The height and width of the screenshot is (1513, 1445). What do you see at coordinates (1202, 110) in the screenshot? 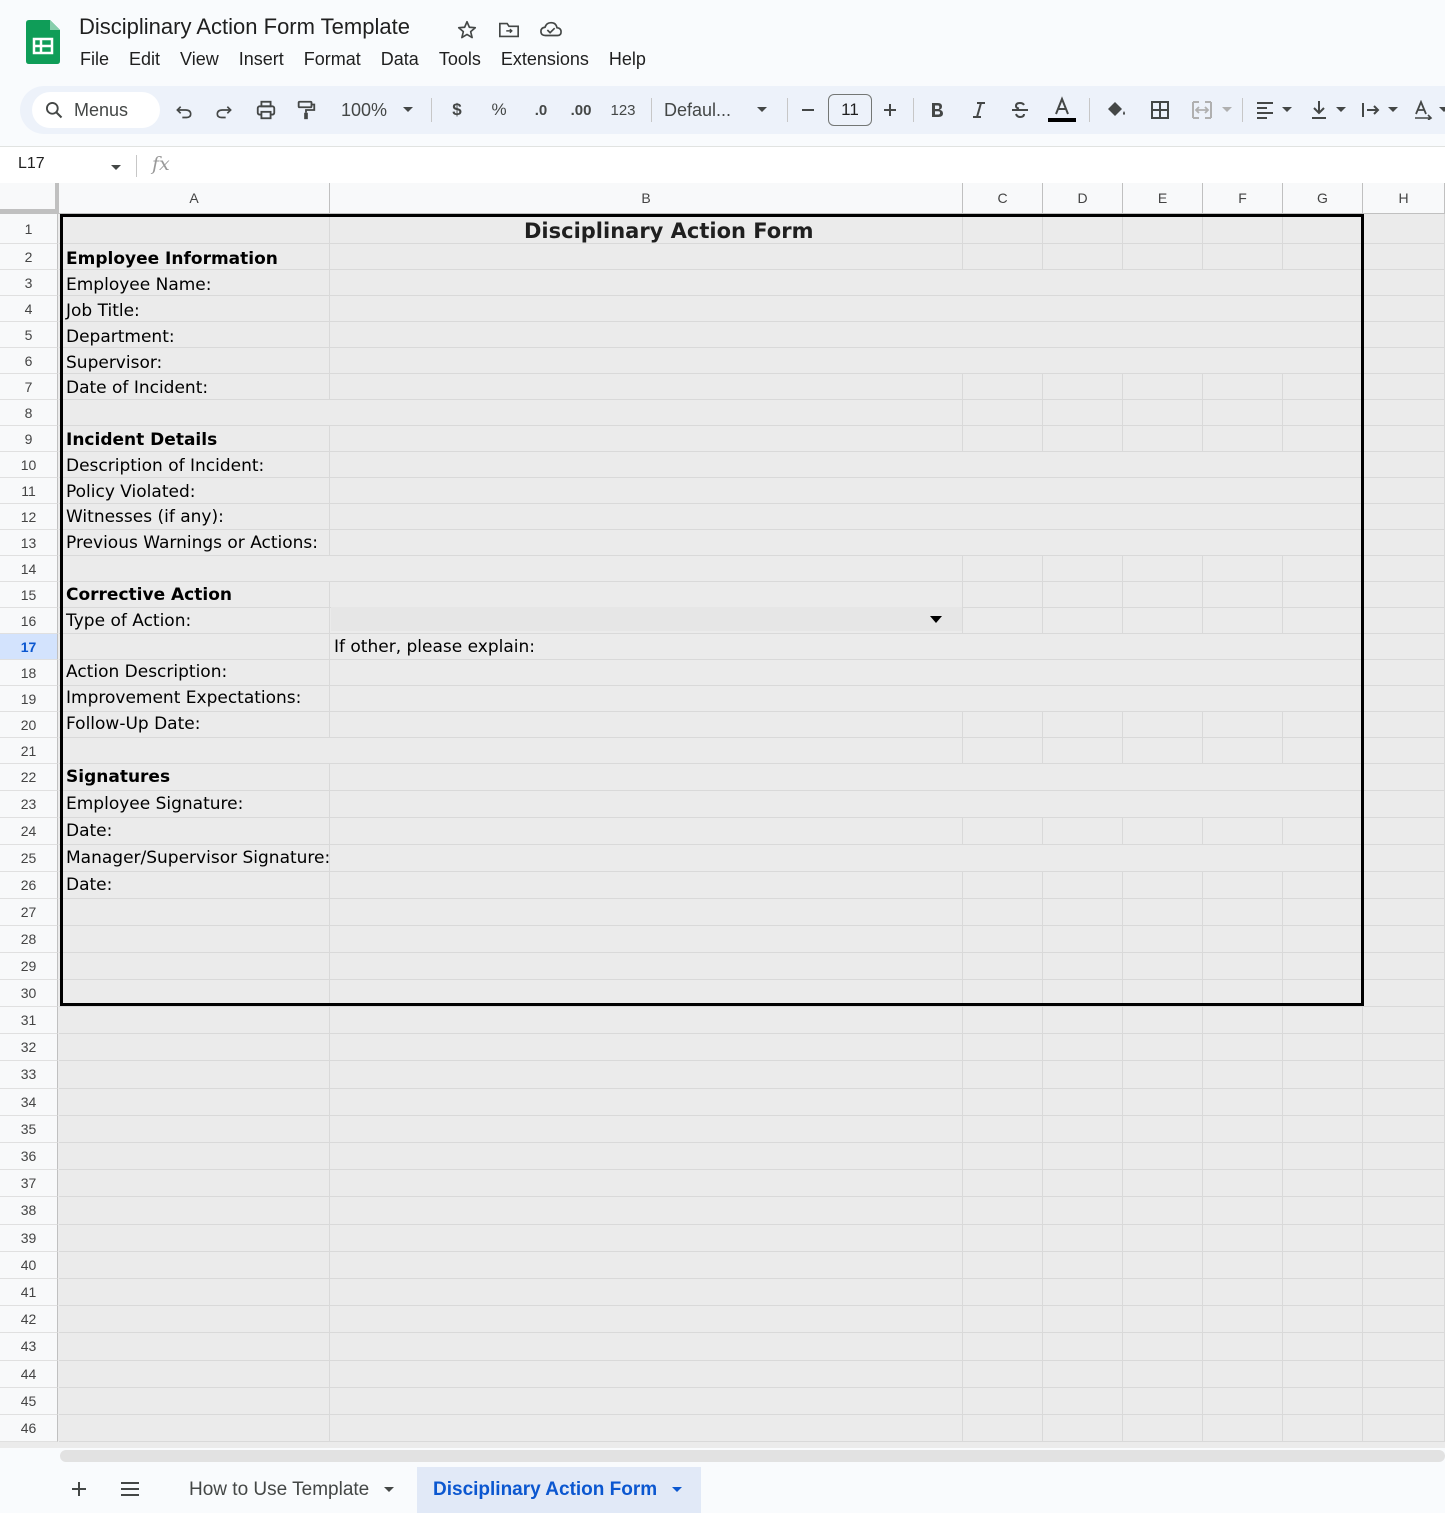
I see `merge-cells-button` at bounding box center [1202, 110].